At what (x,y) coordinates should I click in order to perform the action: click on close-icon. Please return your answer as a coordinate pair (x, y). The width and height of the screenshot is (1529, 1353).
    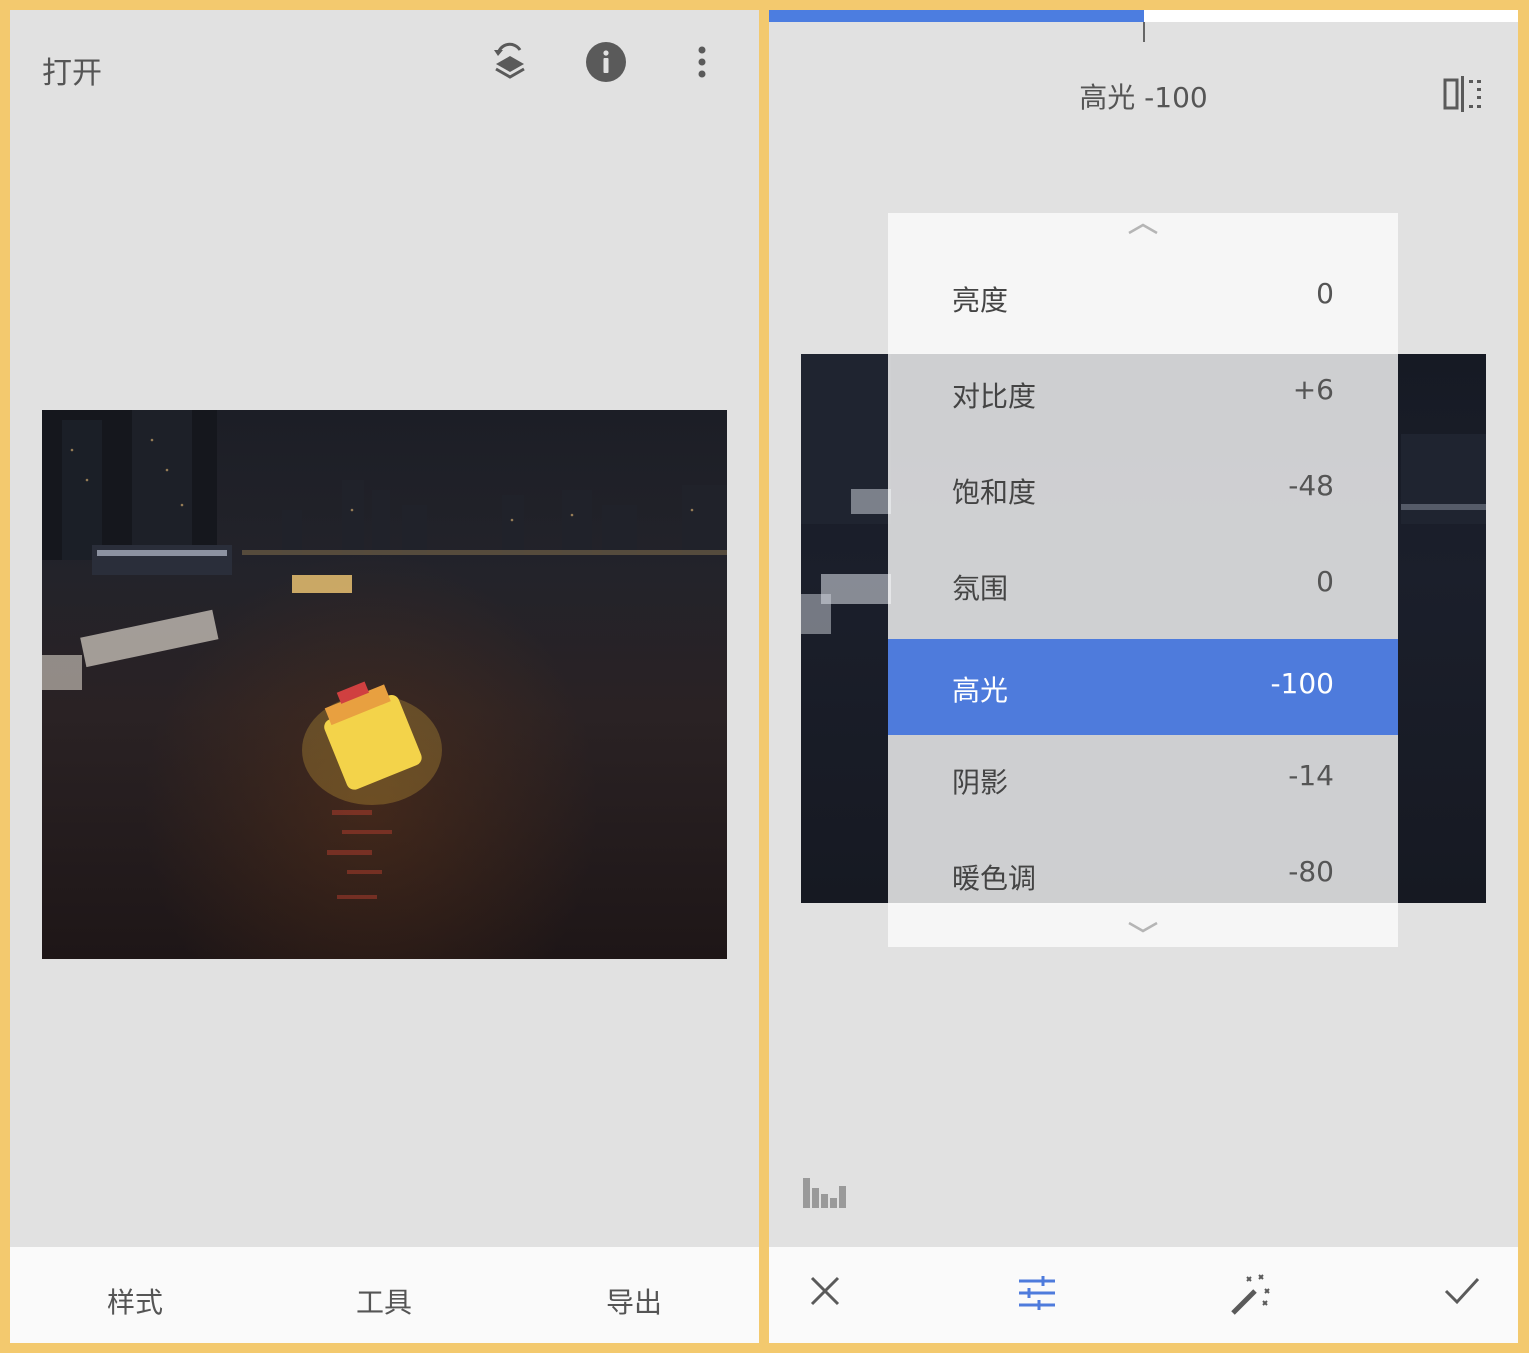
    Looking at the image, I should click on (825, 1291).